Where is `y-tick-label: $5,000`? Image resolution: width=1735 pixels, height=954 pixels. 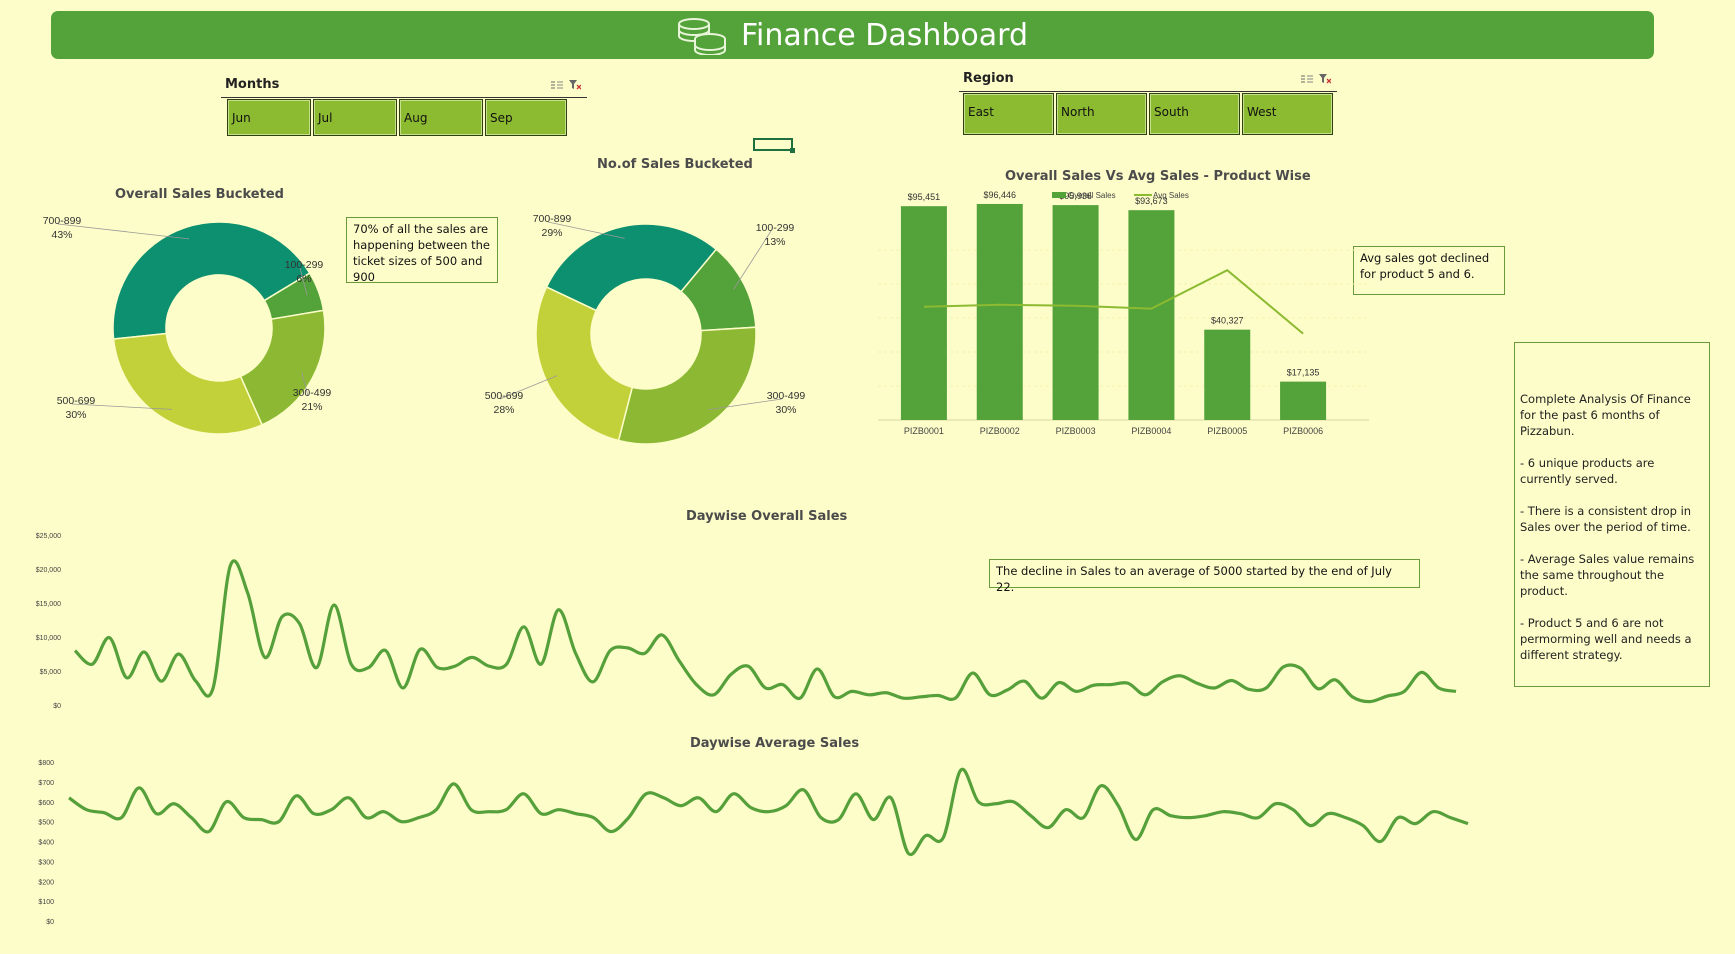 y-tick-label: $5,000 is located at coordinates (51, 672).